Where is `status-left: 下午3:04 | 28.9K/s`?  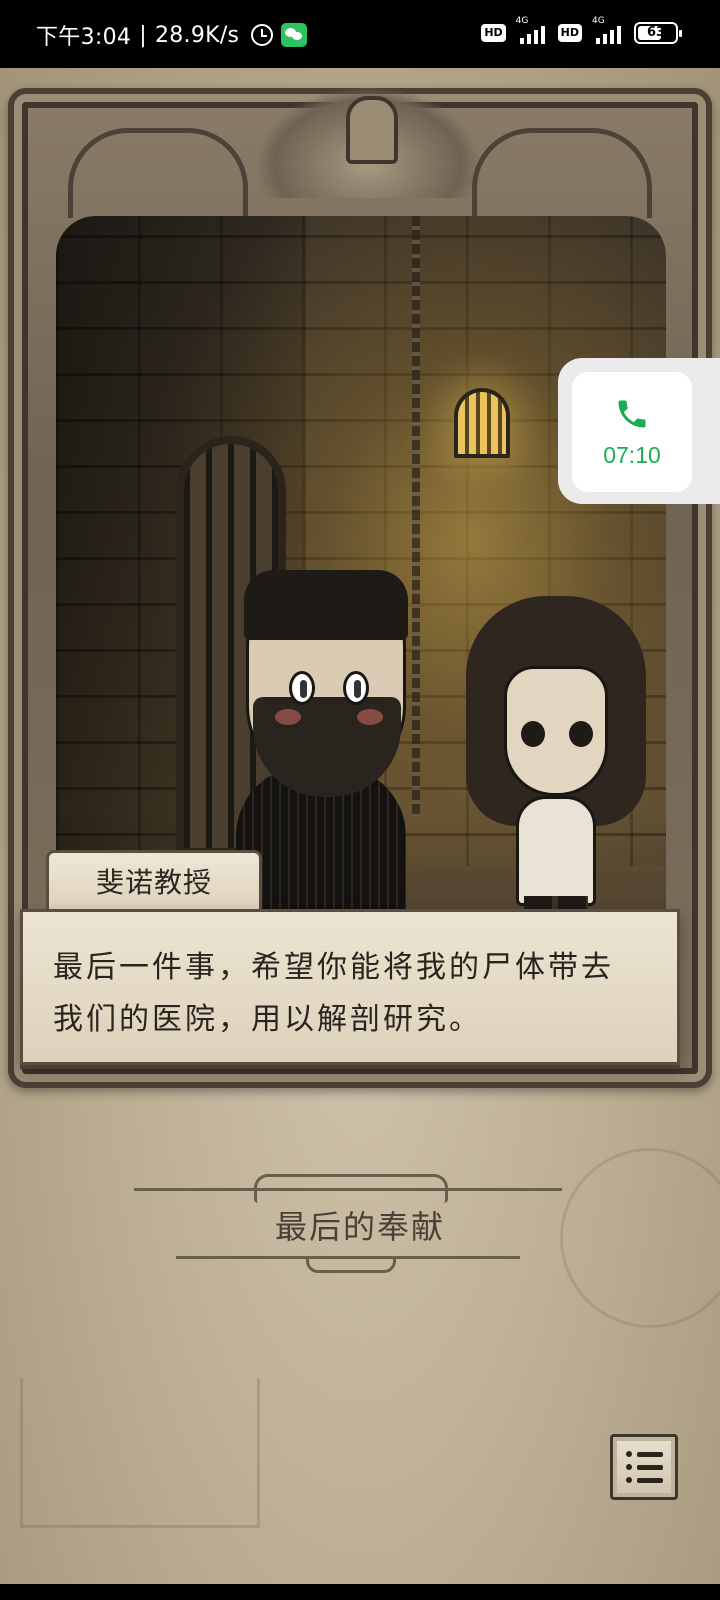 status-left: 下午3:04 | 28.9K/s is located at coordinates (172, 35).